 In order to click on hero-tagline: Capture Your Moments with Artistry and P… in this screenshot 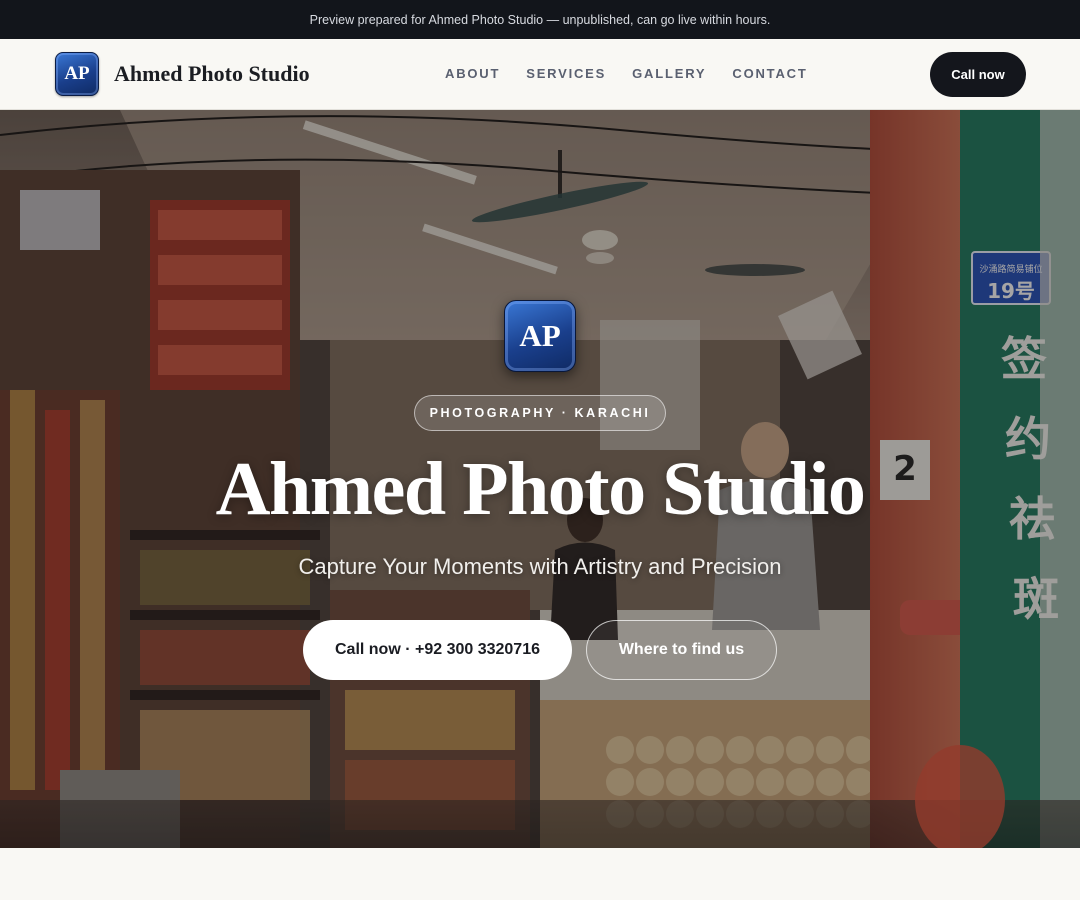, I will do `click(540, 566)`.